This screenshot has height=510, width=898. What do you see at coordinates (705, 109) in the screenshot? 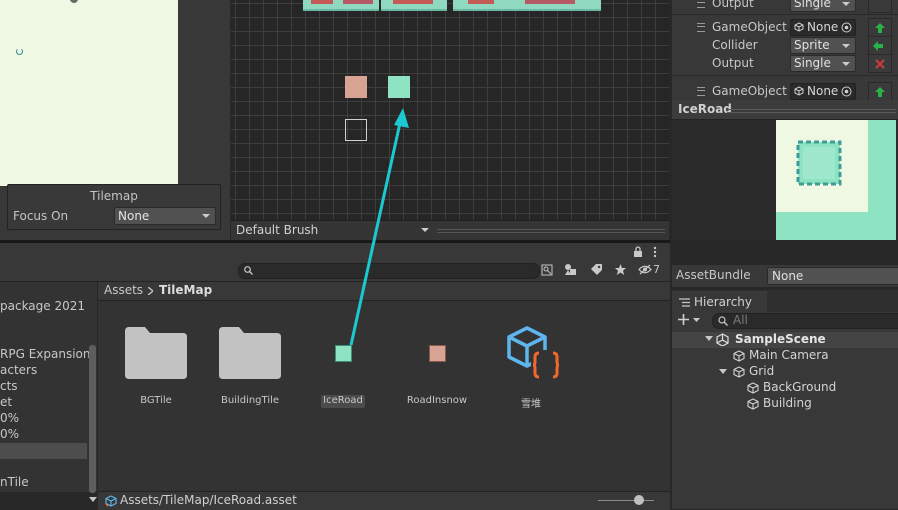
I see `preview-title: IceRoad` at bounding box center [705, 109].